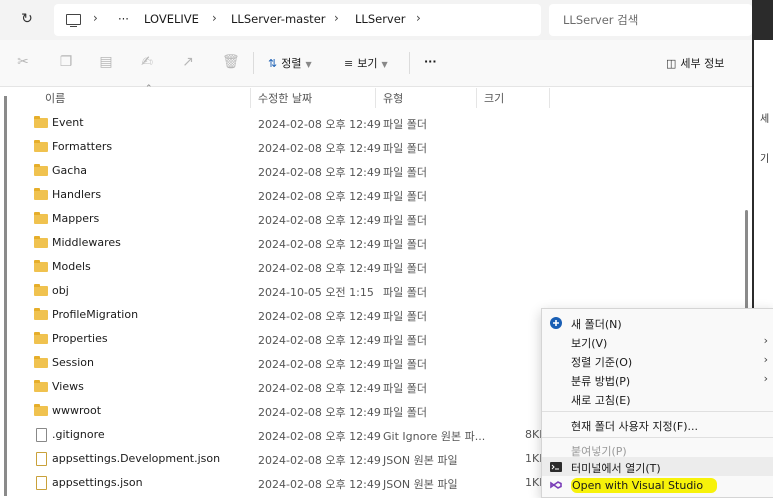  I want to click on file-icon, so click(41, 435).